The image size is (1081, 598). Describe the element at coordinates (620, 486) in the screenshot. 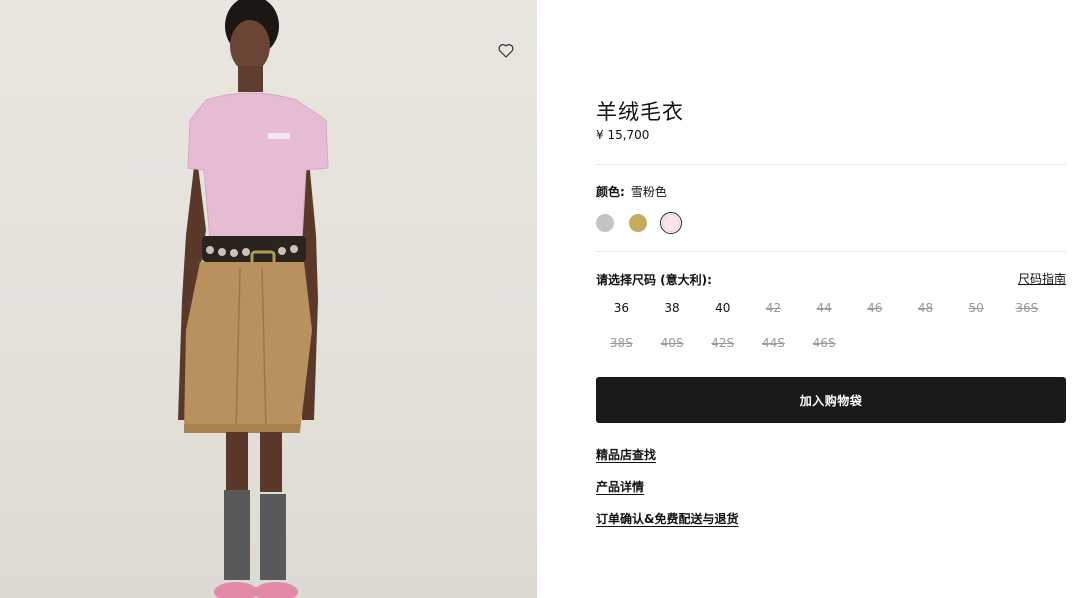

I see `product-details-link: 产品详情` at that location.